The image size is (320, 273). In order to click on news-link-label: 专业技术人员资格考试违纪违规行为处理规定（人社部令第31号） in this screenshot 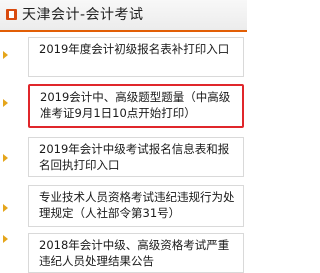, I will do `click(137, 205)`.